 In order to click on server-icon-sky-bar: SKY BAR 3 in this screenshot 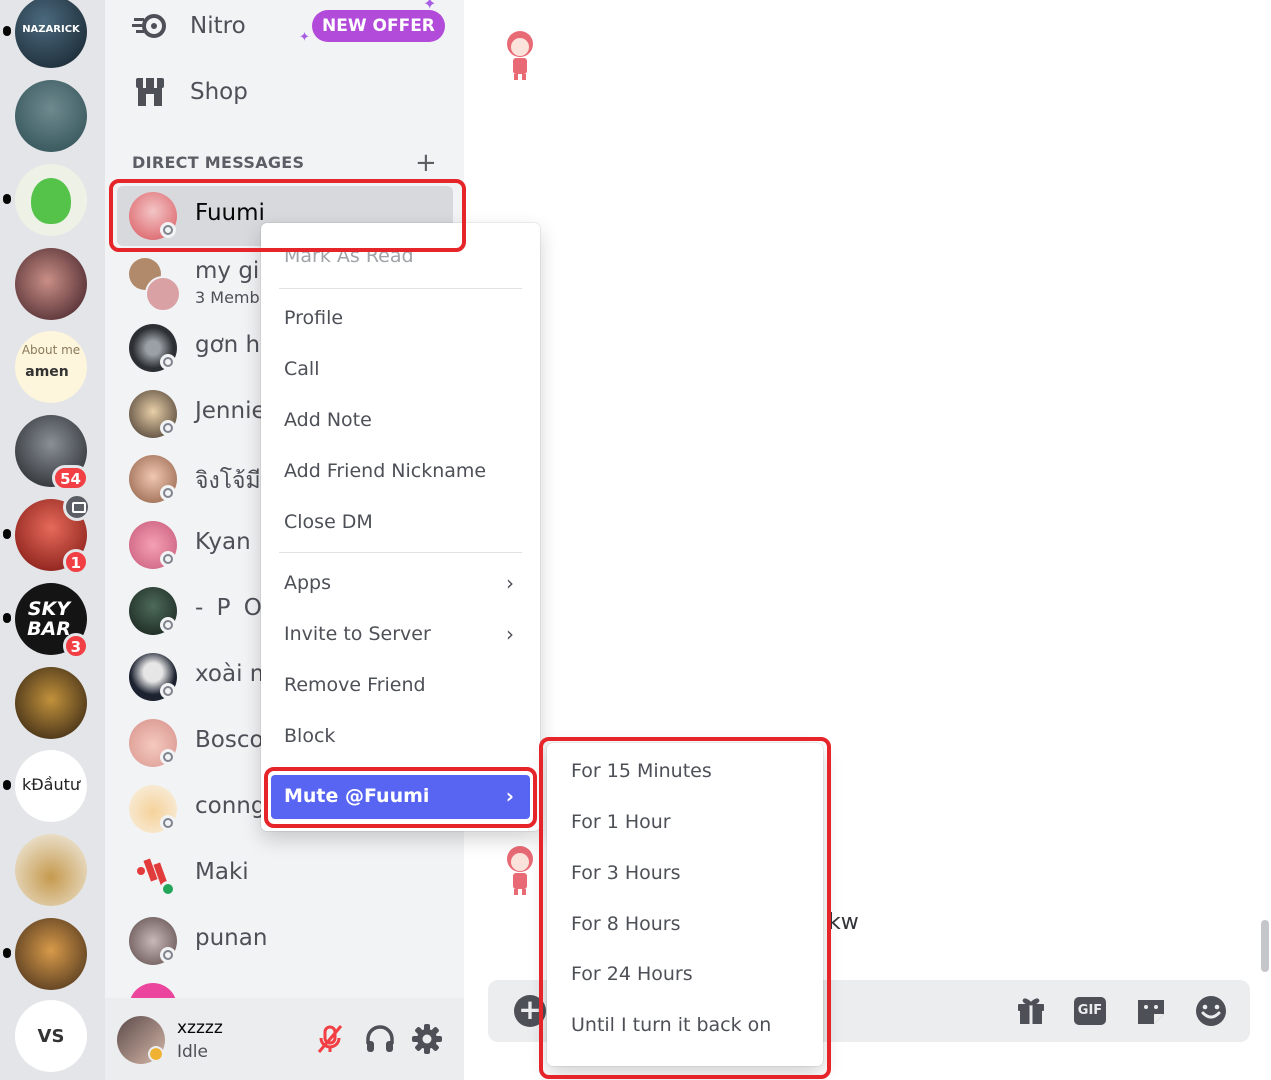, I will do `click(46, 621)`.